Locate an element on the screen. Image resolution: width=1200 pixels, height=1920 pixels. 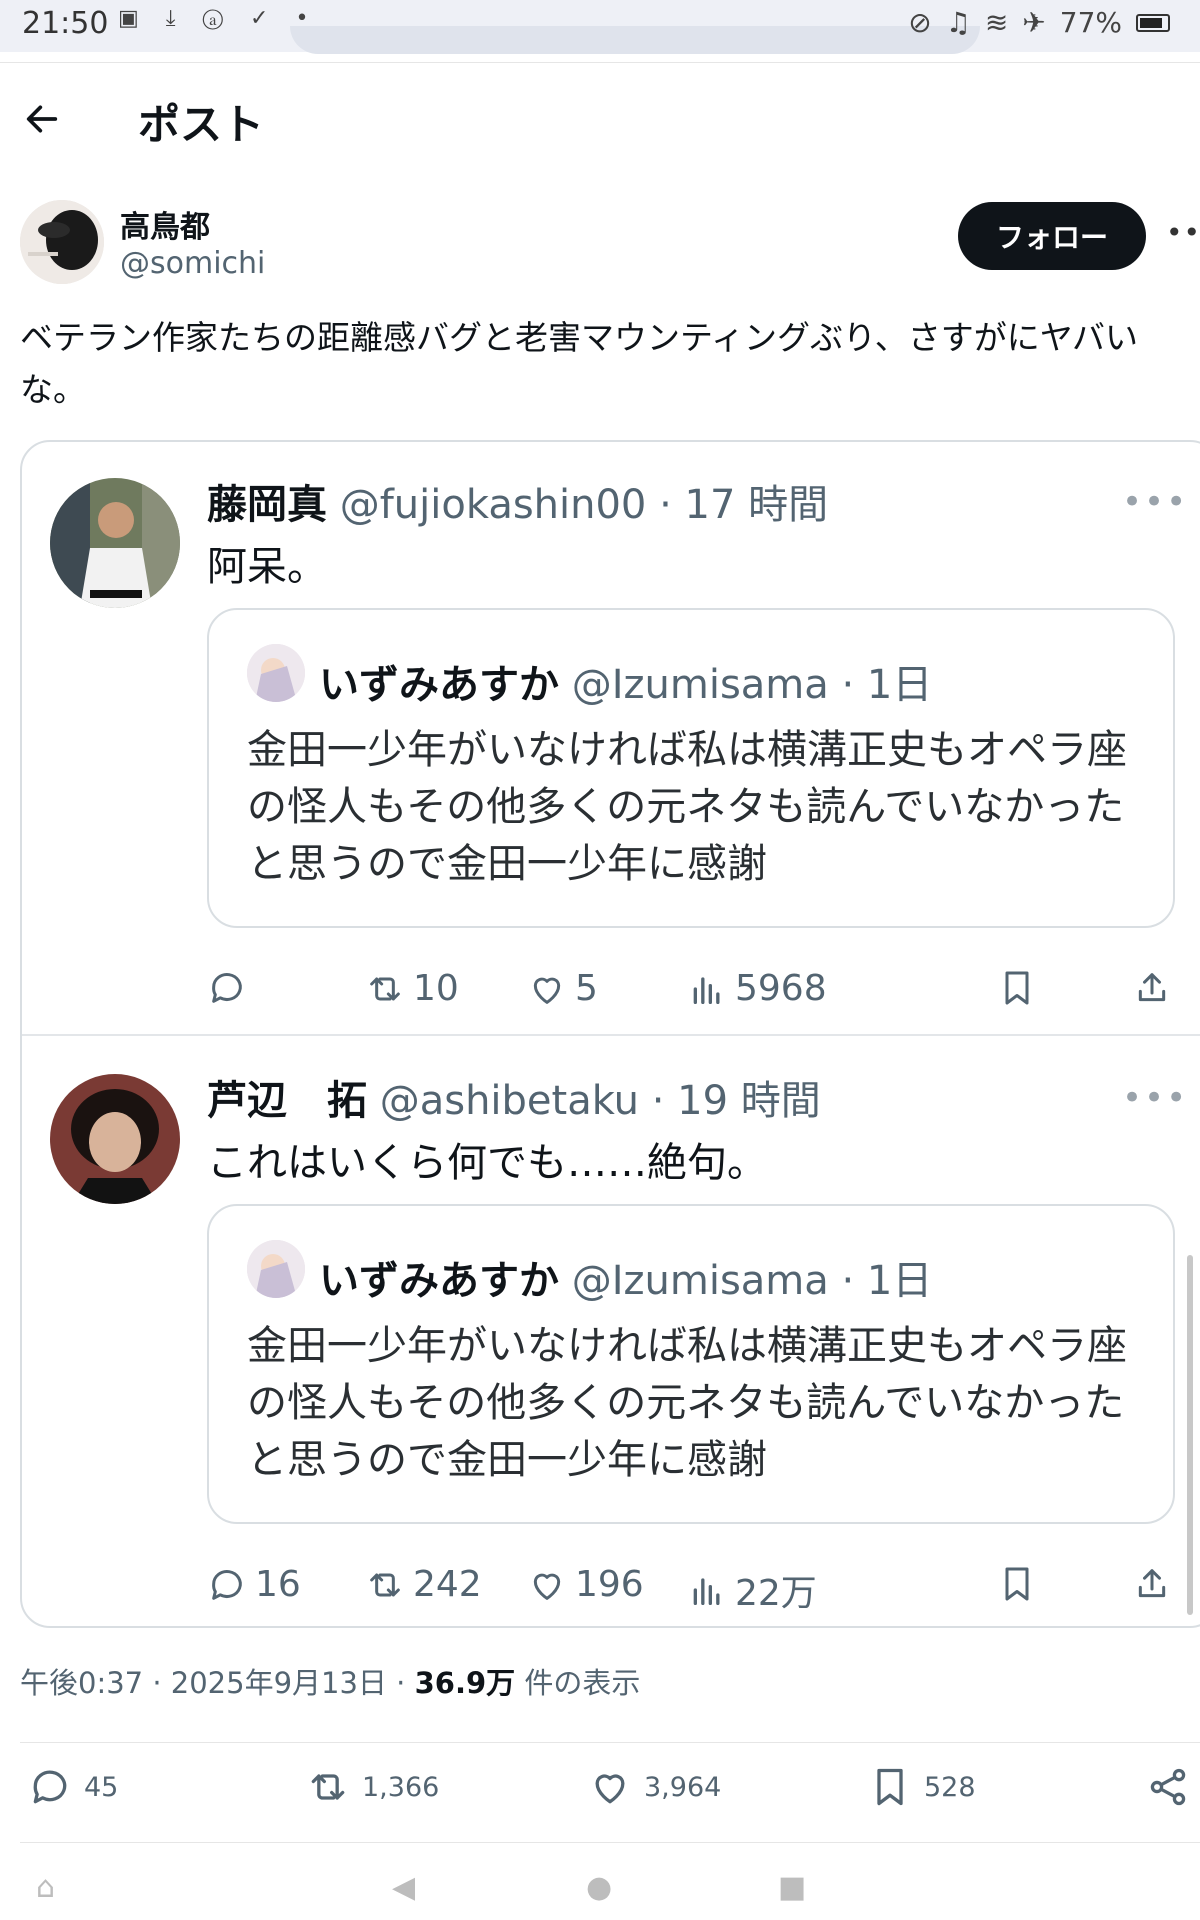
reply-author-name: 藤岡真 is located at coordinates (267, 505).